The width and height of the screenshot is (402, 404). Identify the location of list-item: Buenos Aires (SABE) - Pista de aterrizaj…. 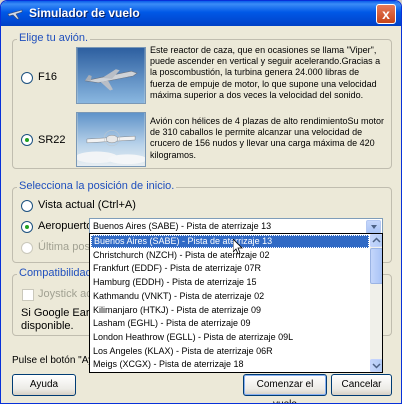
(230, 241).